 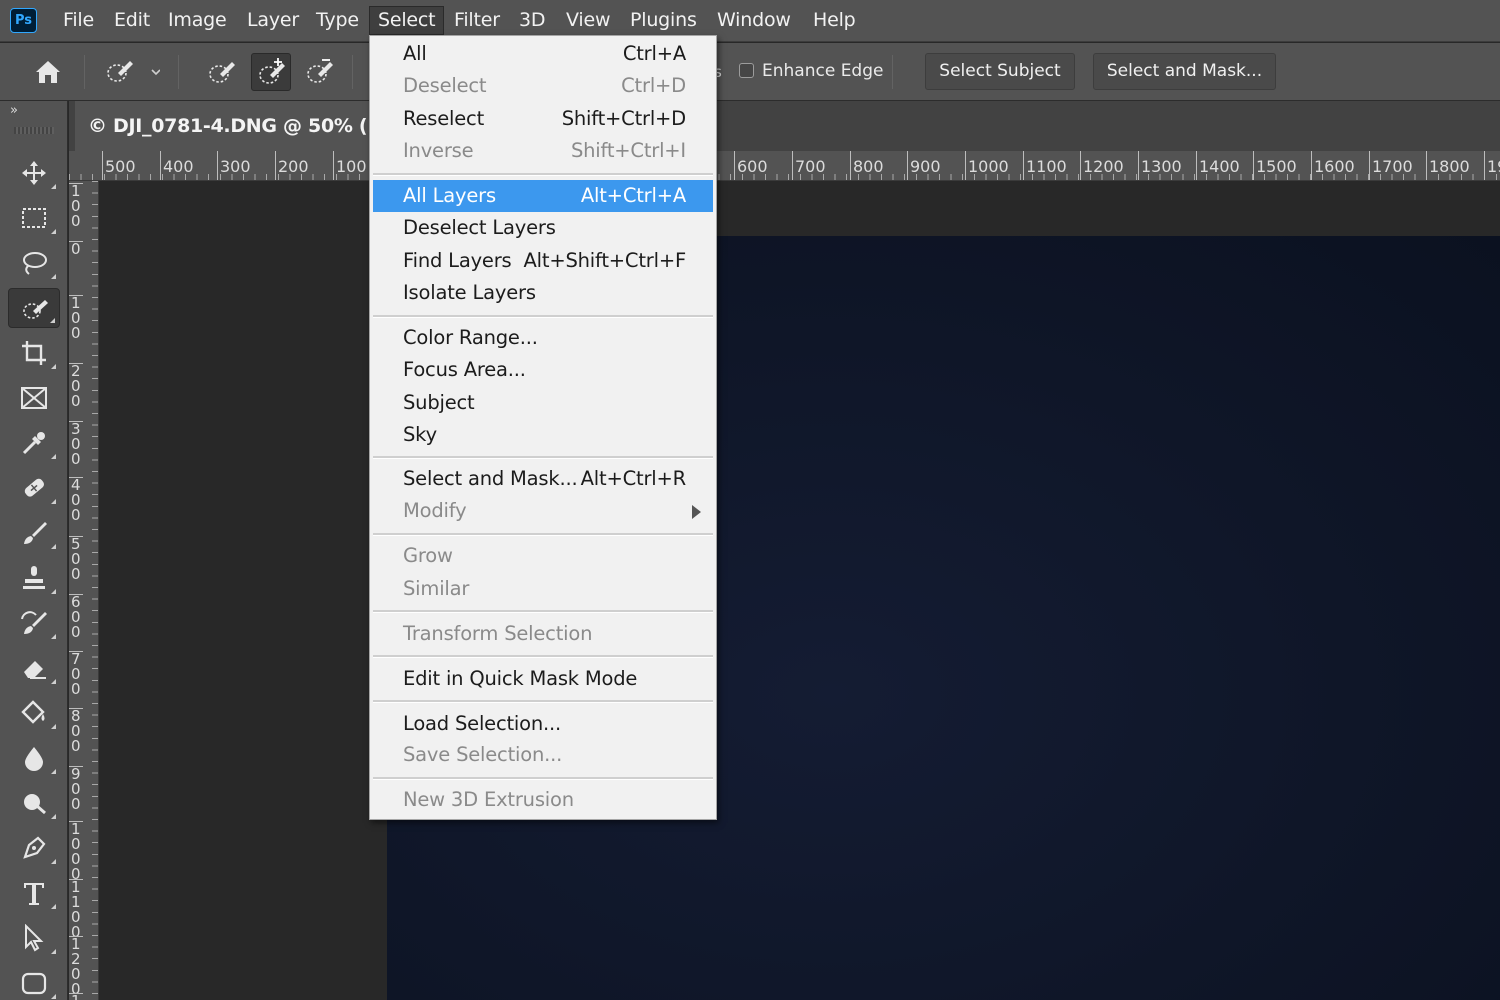 What do you see at coordinates (34, 578) in the screenshot?
I see `clone-stamp-tool-icon` at bounding box center [34, 578].